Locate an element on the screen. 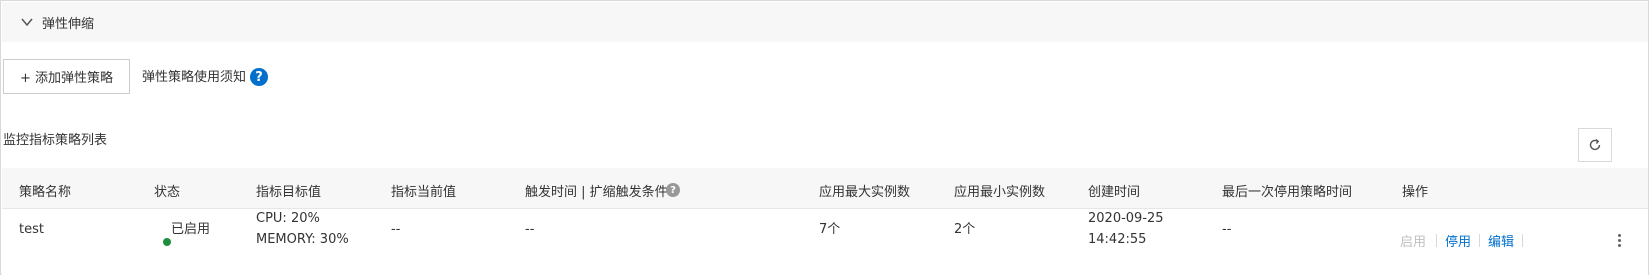 The width and height of the screenshot is (1649, 275). trigger-value: -- is located at coordinates (530, 229).